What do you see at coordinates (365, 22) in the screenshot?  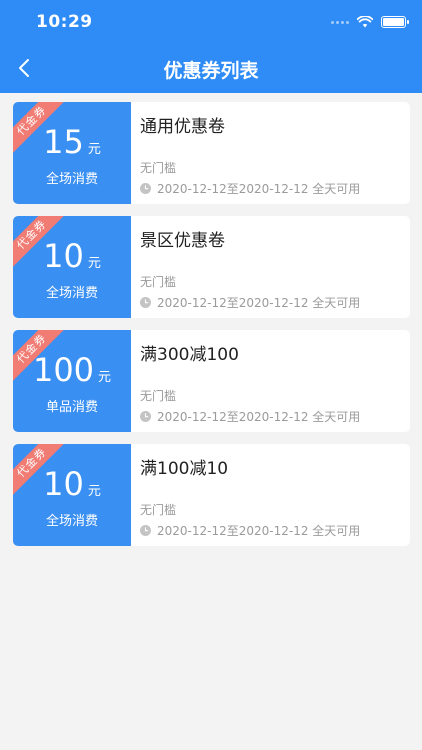 I see `wifi-icon` at bounding box center [365, 22].